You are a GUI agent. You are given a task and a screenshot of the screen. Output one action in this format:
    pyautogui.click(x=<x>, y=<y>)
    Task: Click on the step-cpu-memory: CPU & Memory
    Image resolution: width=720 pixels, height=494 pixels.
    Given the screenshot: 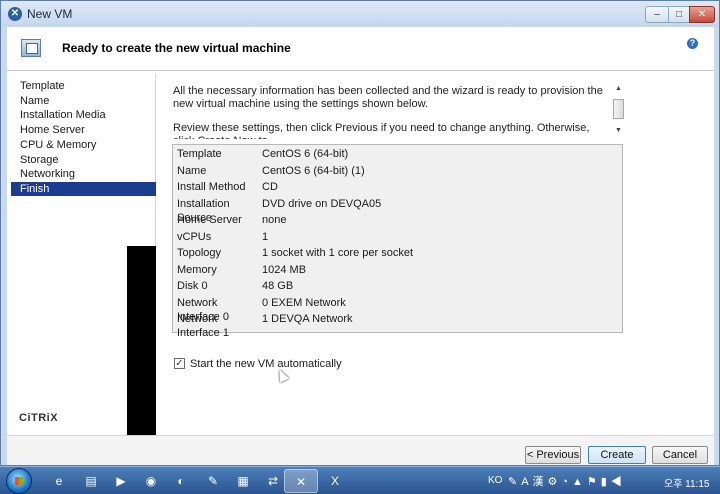 What is the action you would take?
    pyautogui.click(x=83, y=145)
    